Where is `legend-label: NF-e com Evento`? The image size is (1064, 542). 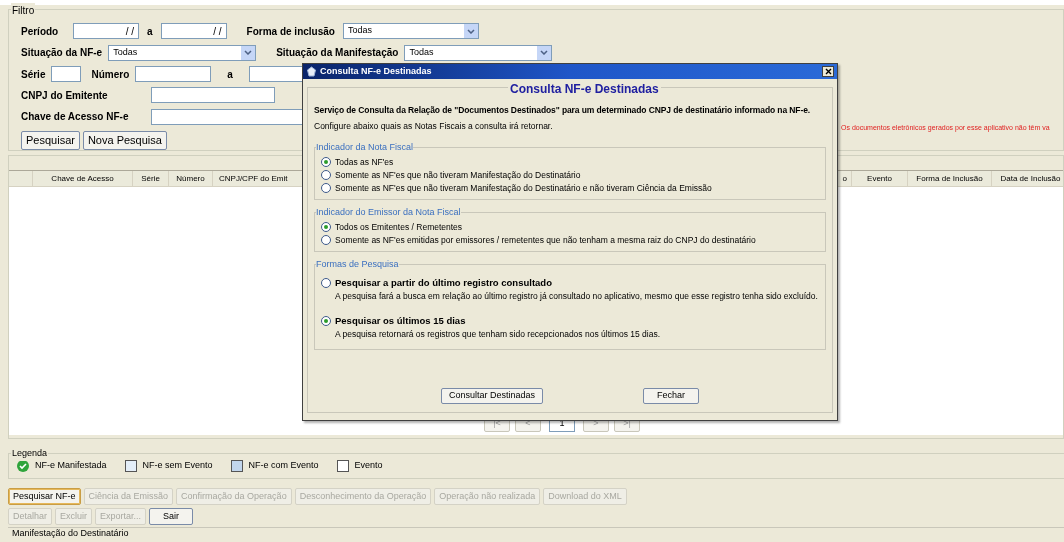
legend-label: NF-e com Evento is located at coordinates (283, 466).